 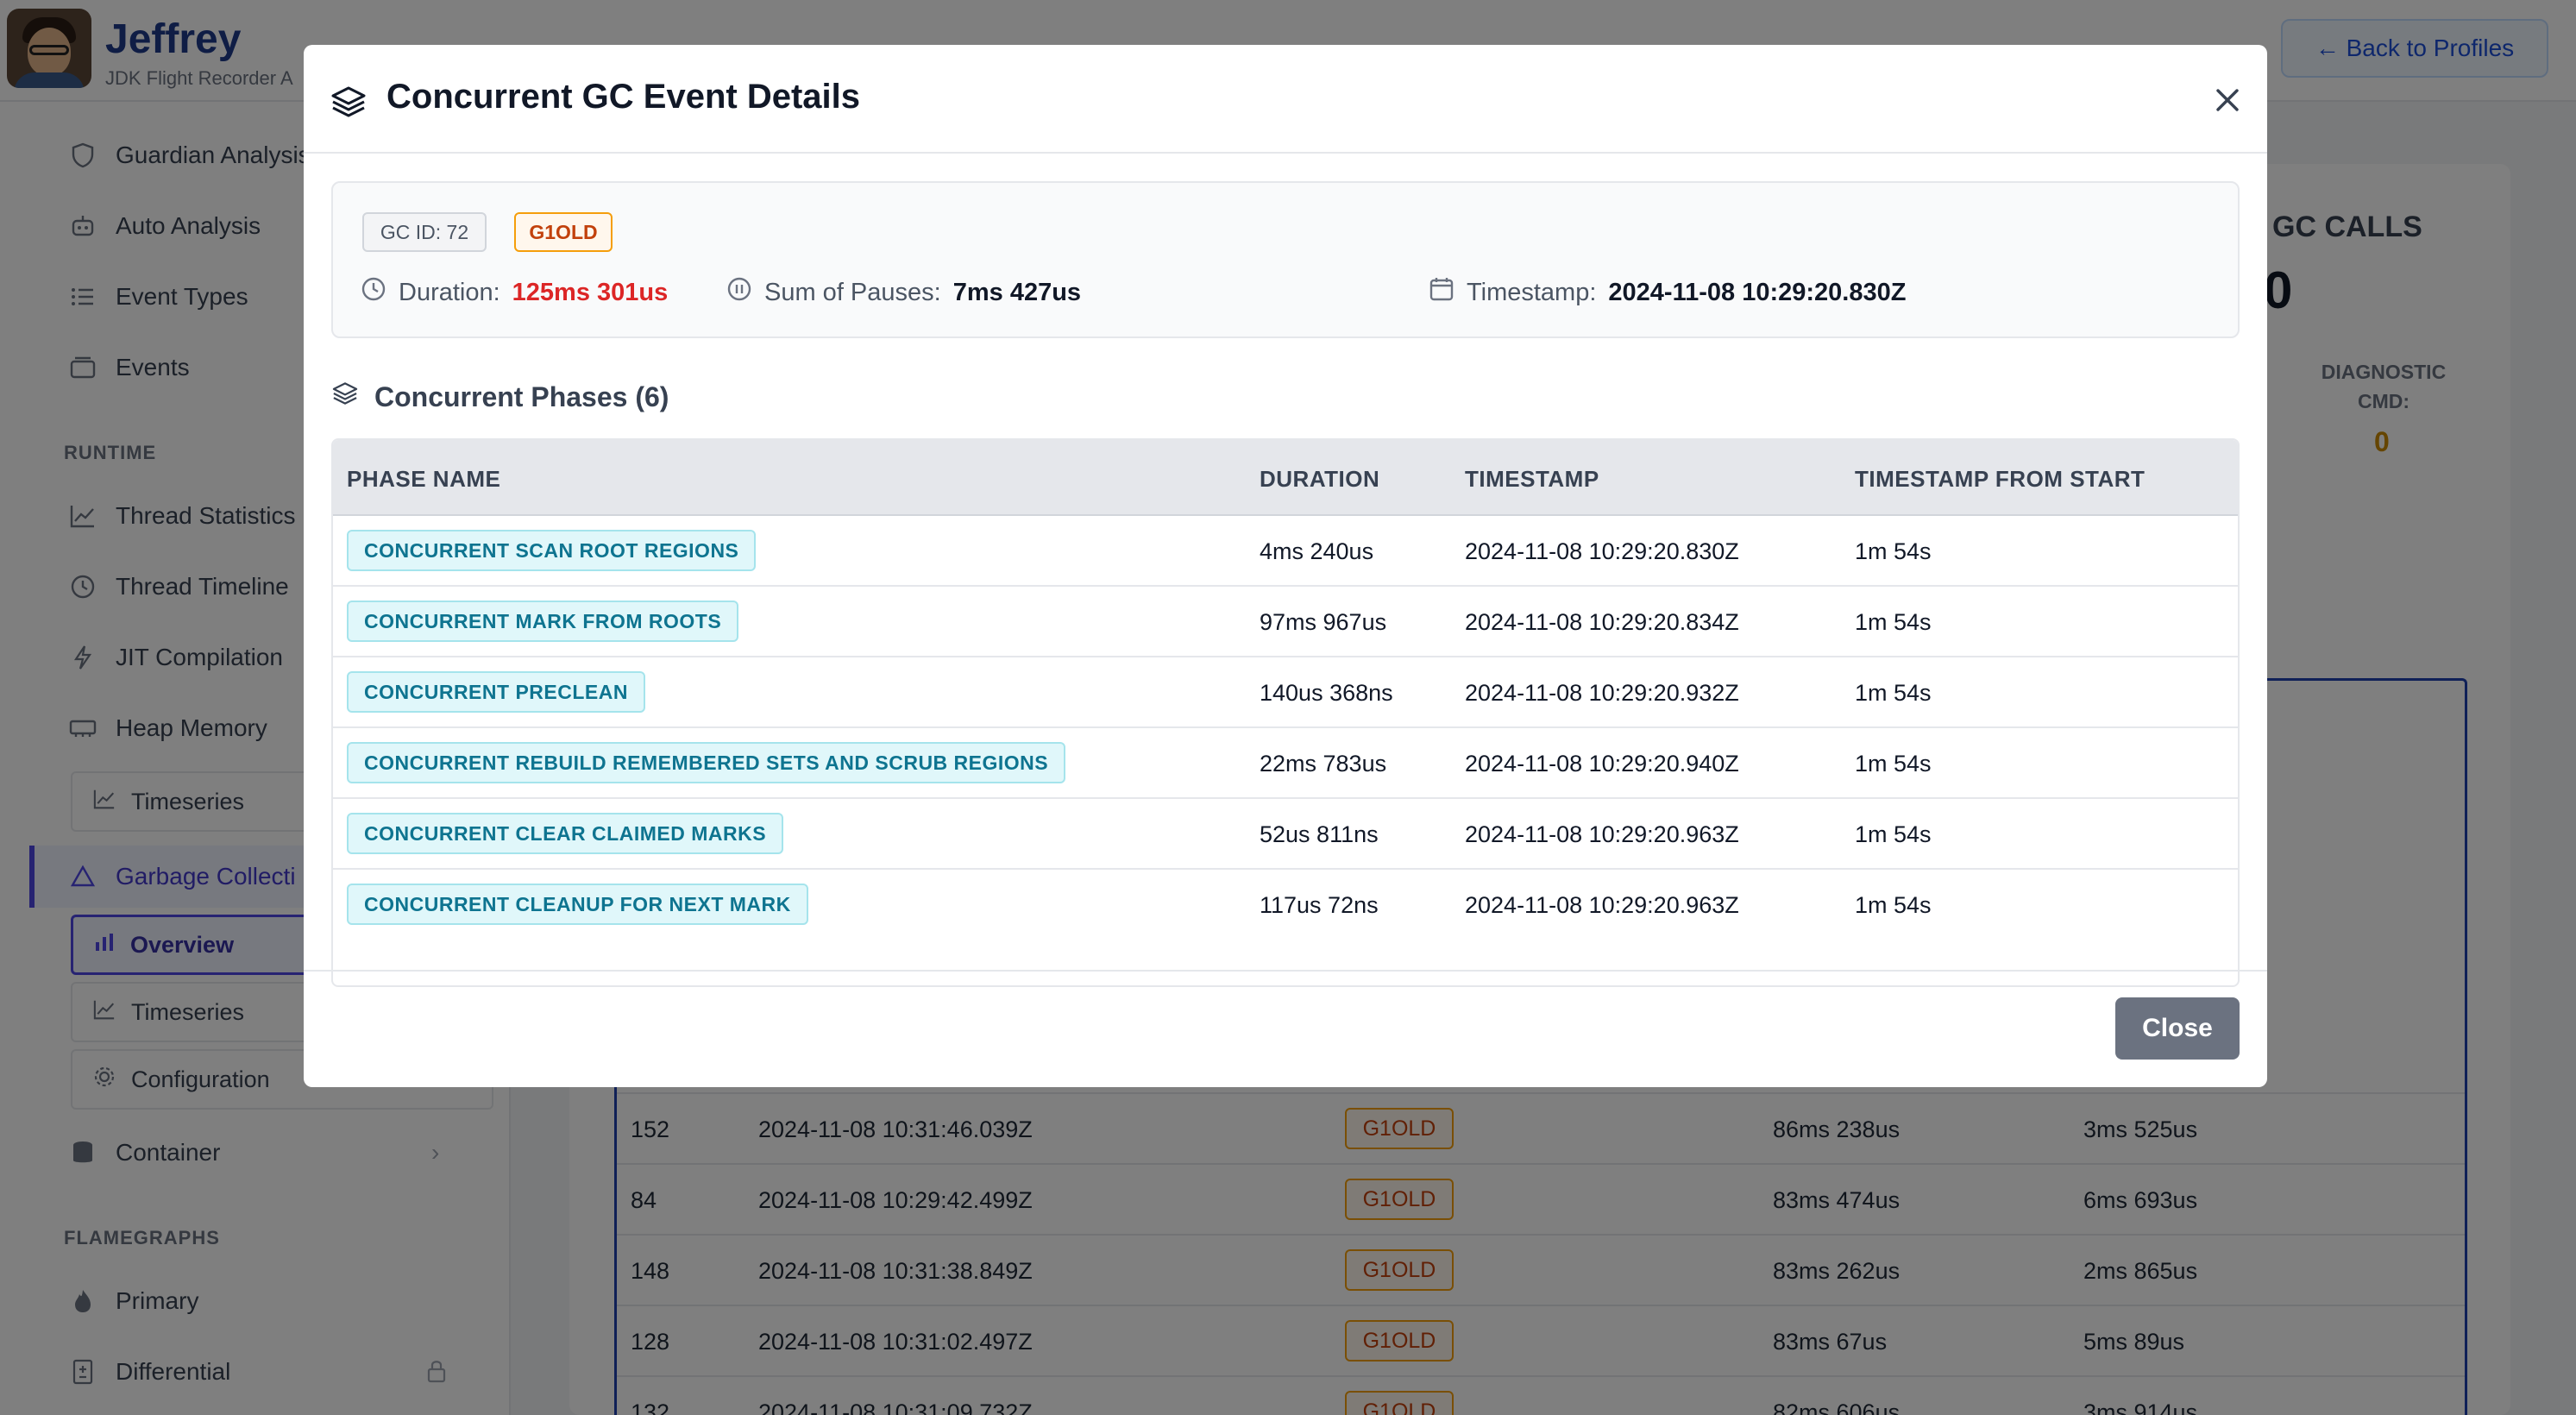 What do you see at coordinates (1285, 1028) in the screenshot?
I see `modal-footer: Close` at bounding box center [1285, 1028].